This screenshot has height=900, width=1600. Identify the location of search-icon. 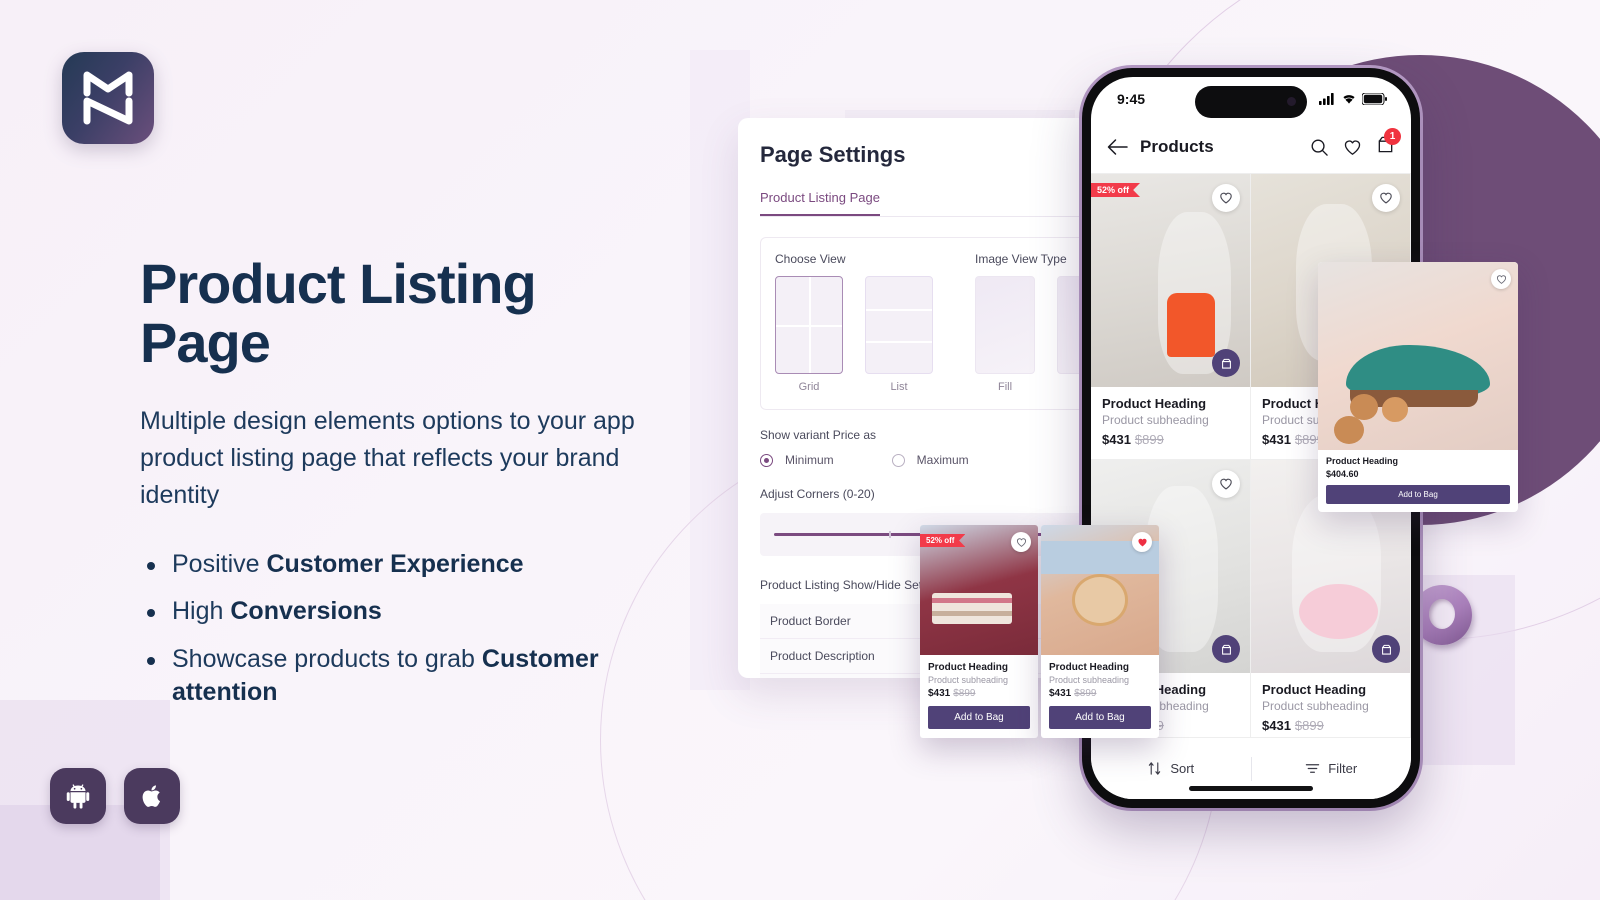
(1319, 147).